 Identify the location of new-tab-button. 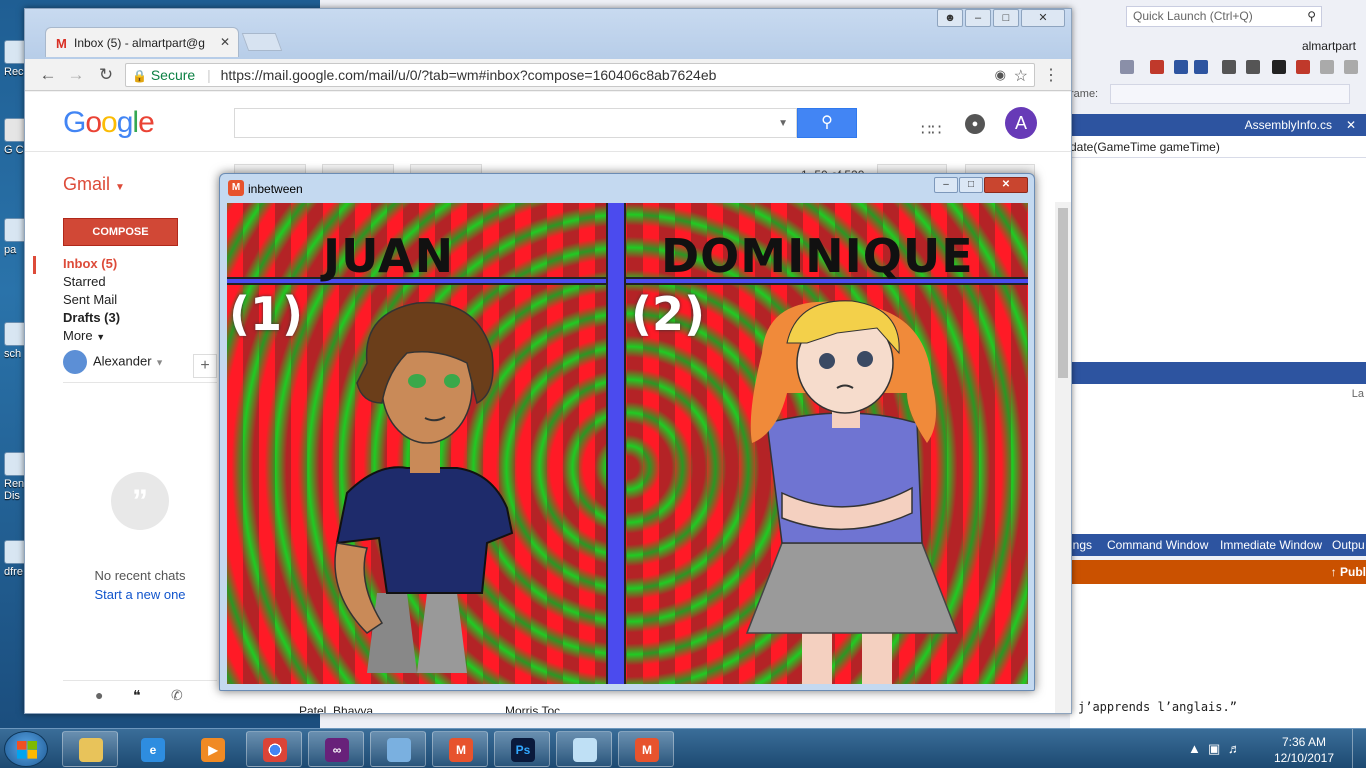
(262, 42).